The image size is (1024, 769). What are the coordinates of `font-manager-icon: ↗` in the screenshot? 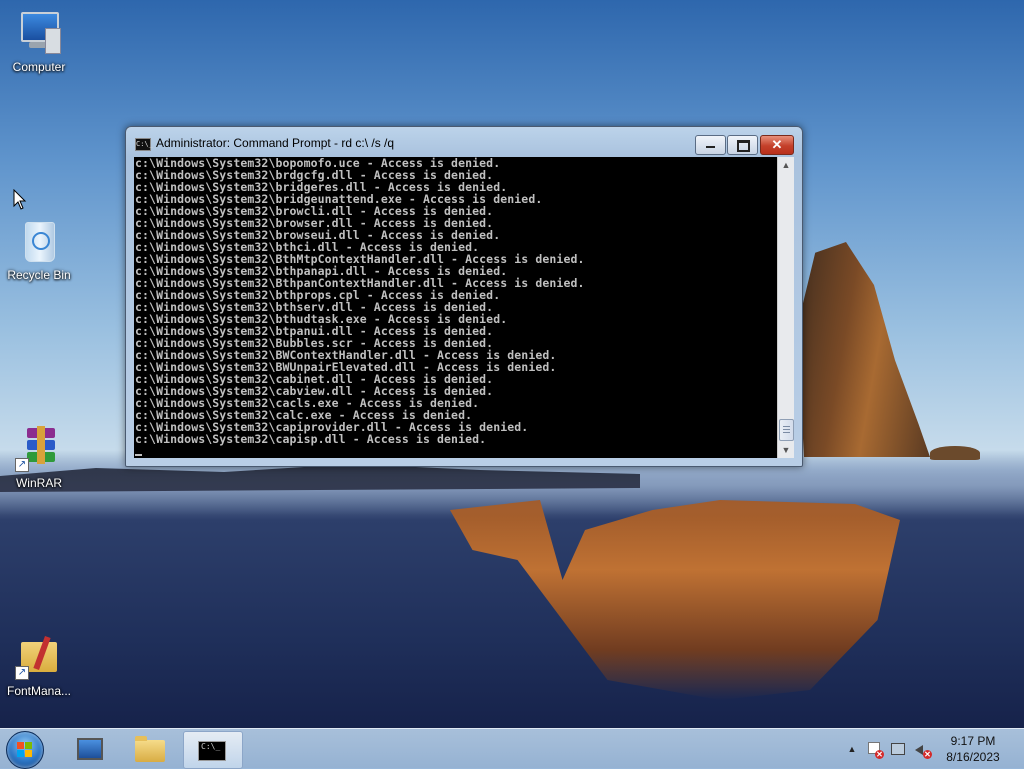 It's located at (39, 656).